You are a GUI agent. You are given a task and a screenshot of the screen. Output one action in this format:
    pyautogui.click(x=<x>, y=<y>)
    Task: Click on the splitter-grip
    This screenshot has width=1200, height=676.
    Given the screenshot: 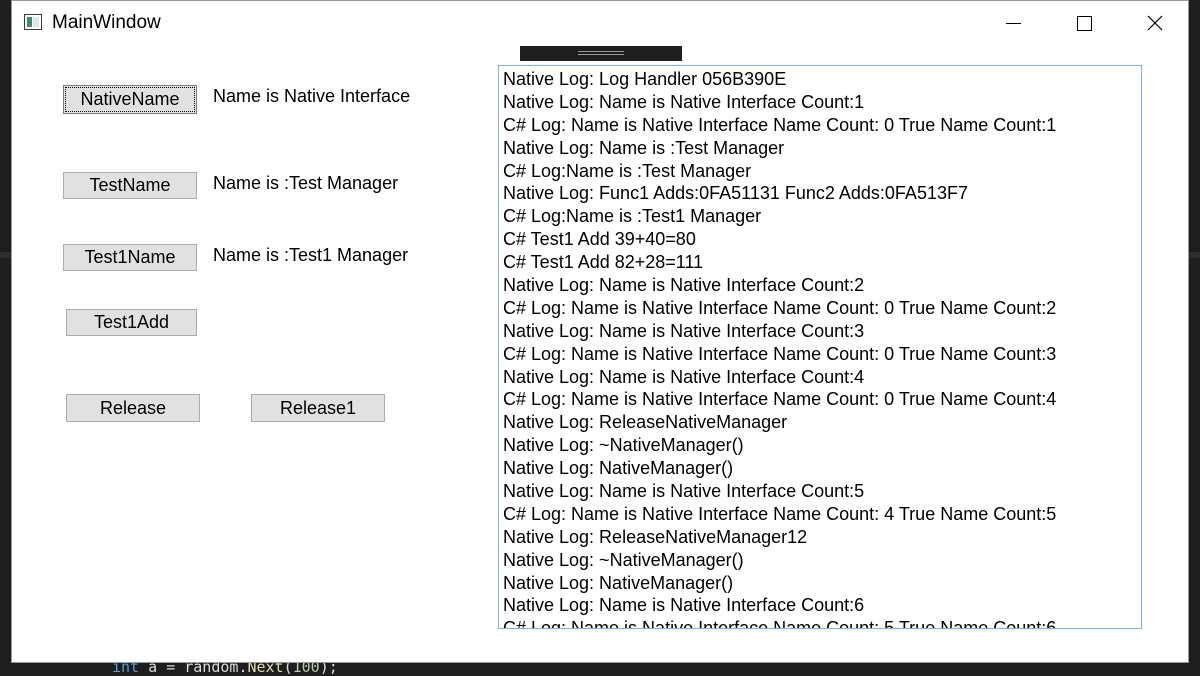 What is the action you would take?
    pyautogui.click(x=601, y=53)
    